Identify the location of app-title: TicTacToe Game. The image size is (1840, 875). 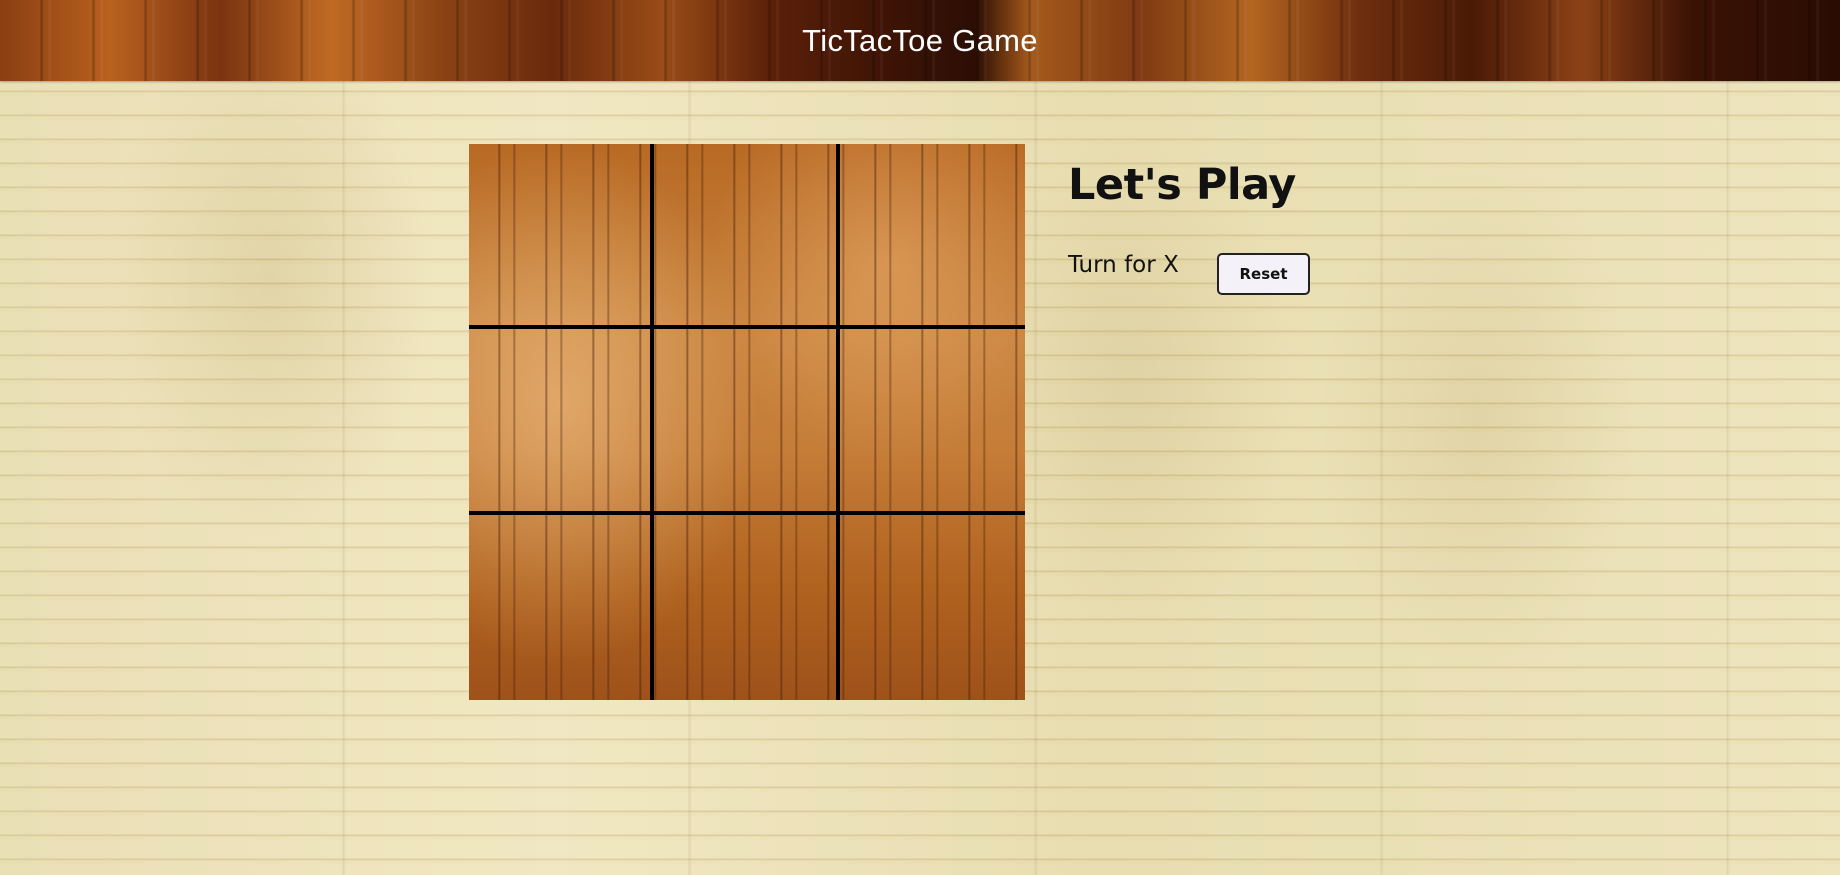
(920, 40).